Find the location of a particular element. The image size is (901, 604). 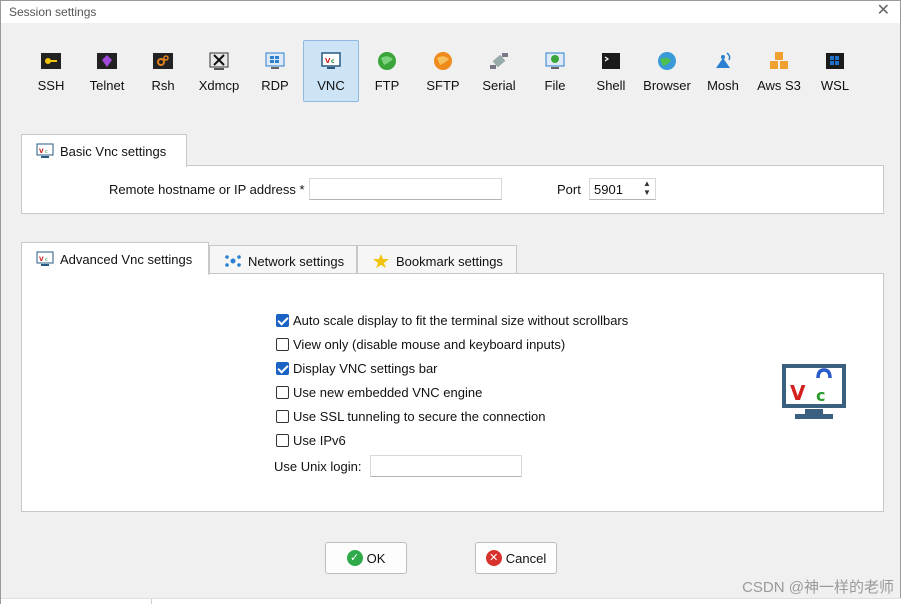

port-stepper: 5901 ▲ ▼ is located at coordinates (622, 189).